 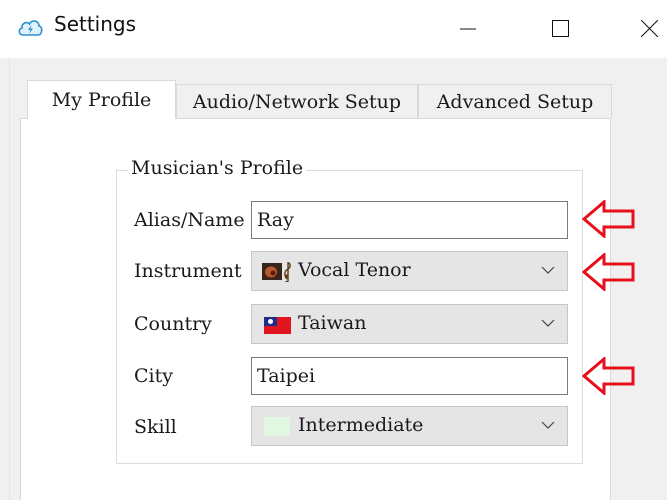 I want to click on instrument-label: Instrument, so click(x=188, y=271).